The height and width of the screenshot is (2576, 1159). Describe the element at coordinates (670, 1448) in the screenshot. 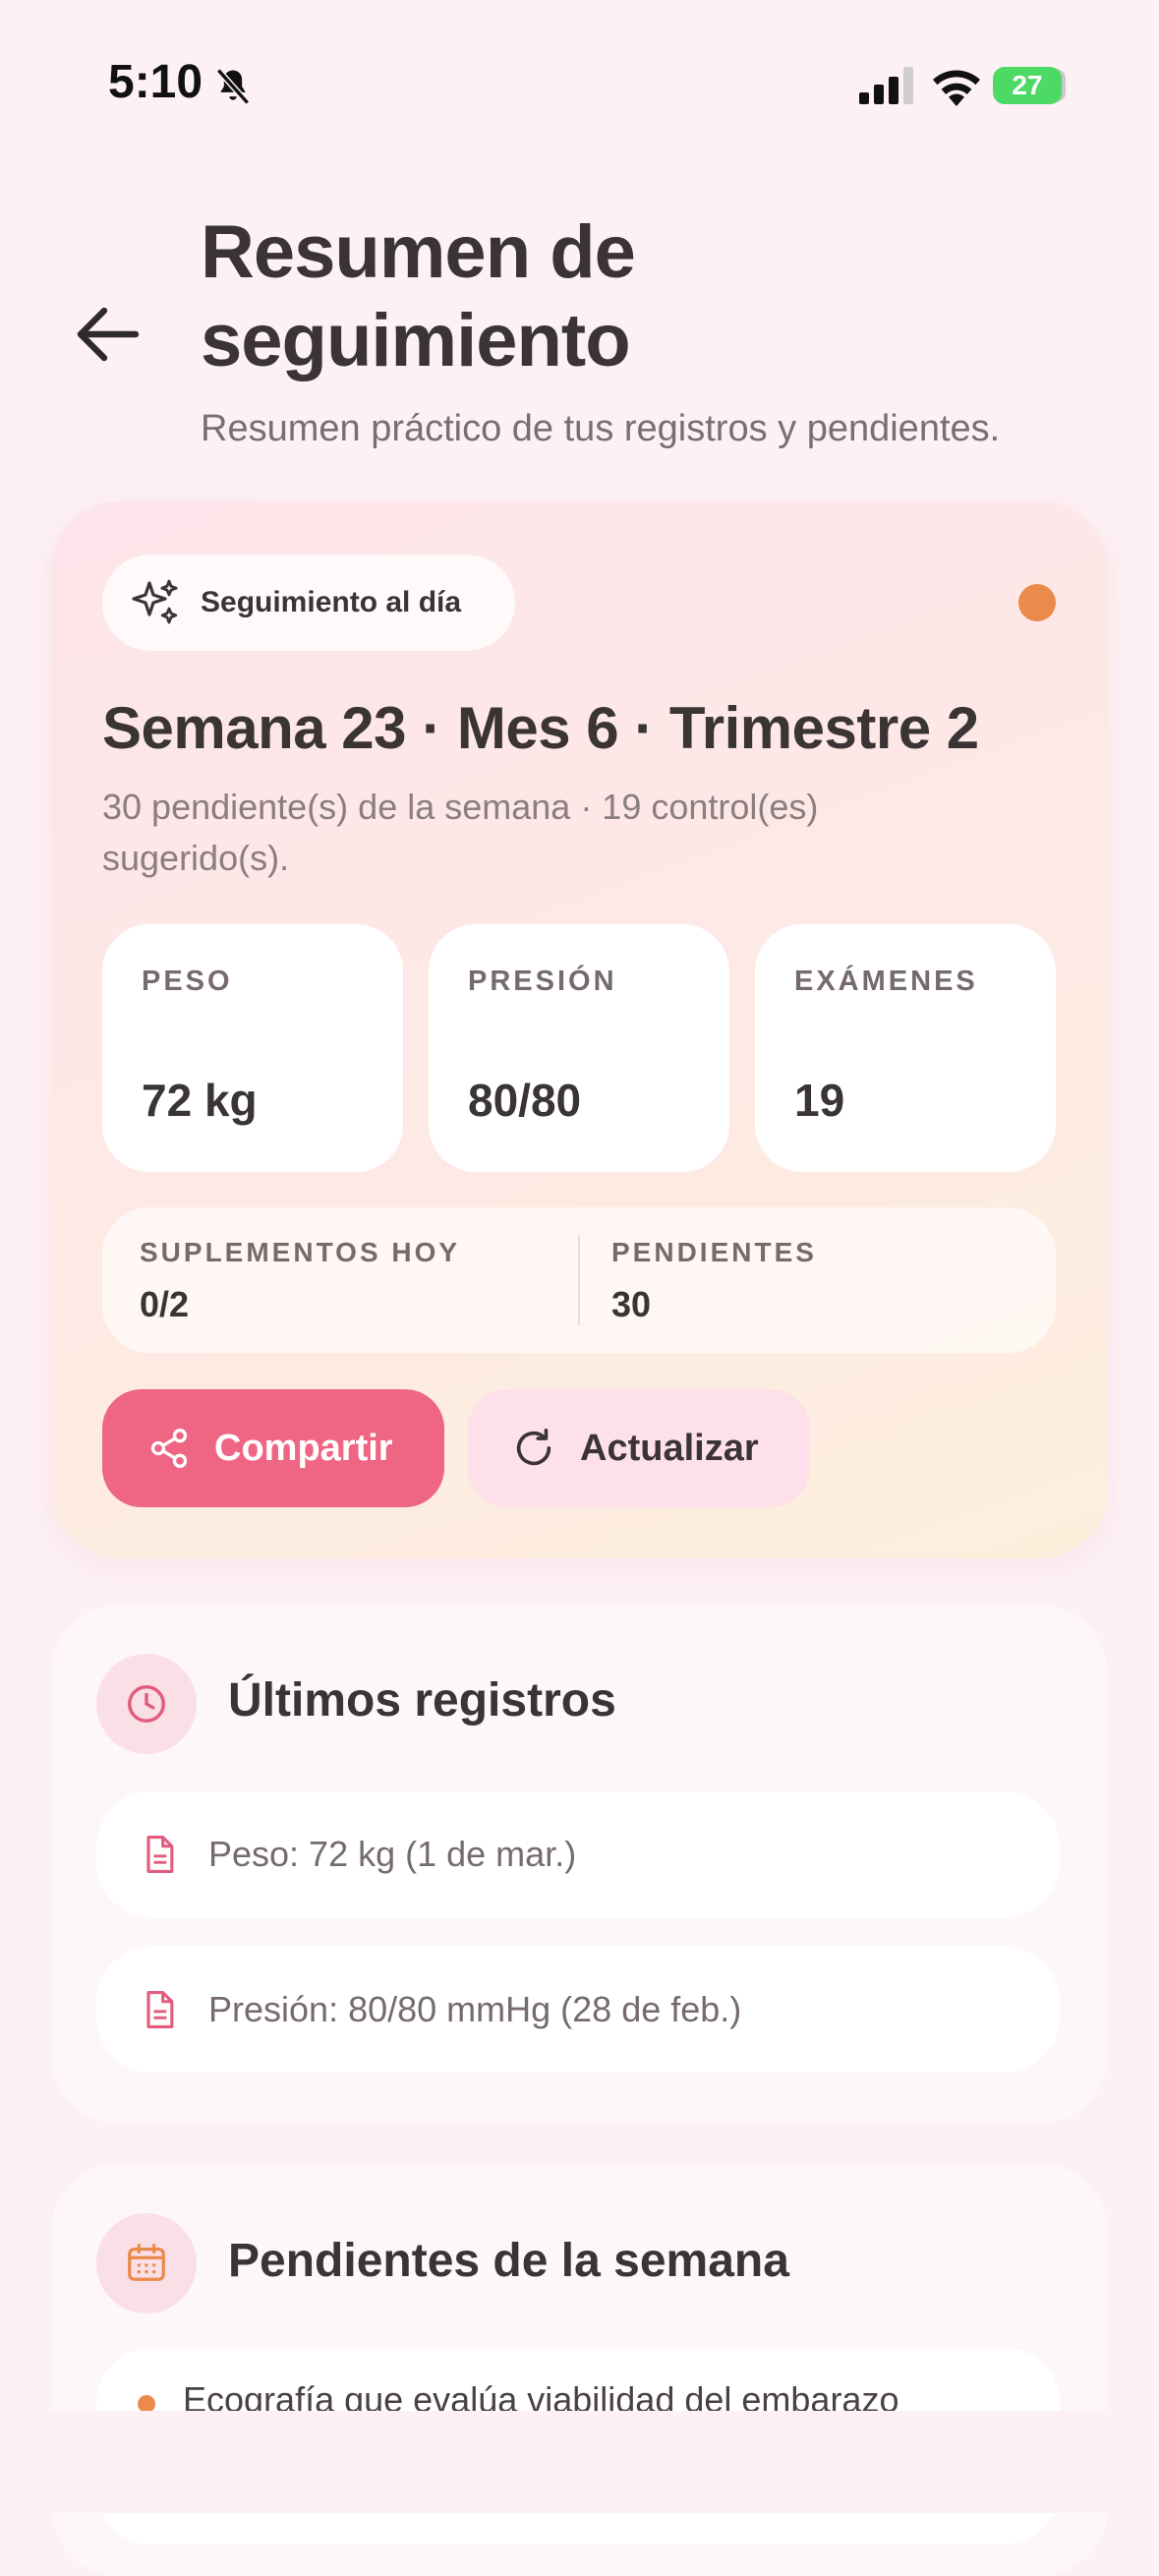

I see `refresh-button-label: Actualizar` at that location.